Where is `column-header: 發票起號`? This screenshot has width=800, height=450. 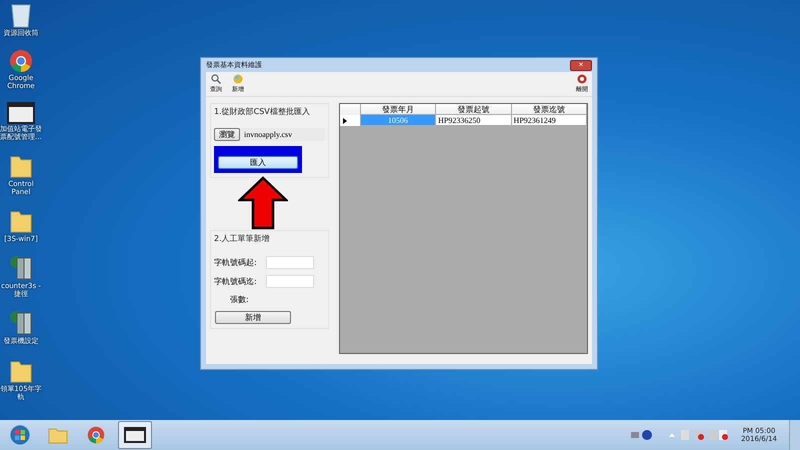 column-header: 發票起號 is located at coordinates (474, 109).